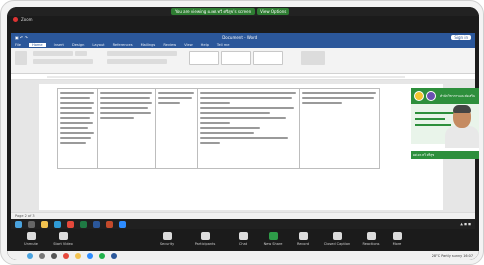  What do you see at coordinates (223, 45) in the screenshot?
I see `tell-me-box: Tell me` at bounding box center [223, 45].